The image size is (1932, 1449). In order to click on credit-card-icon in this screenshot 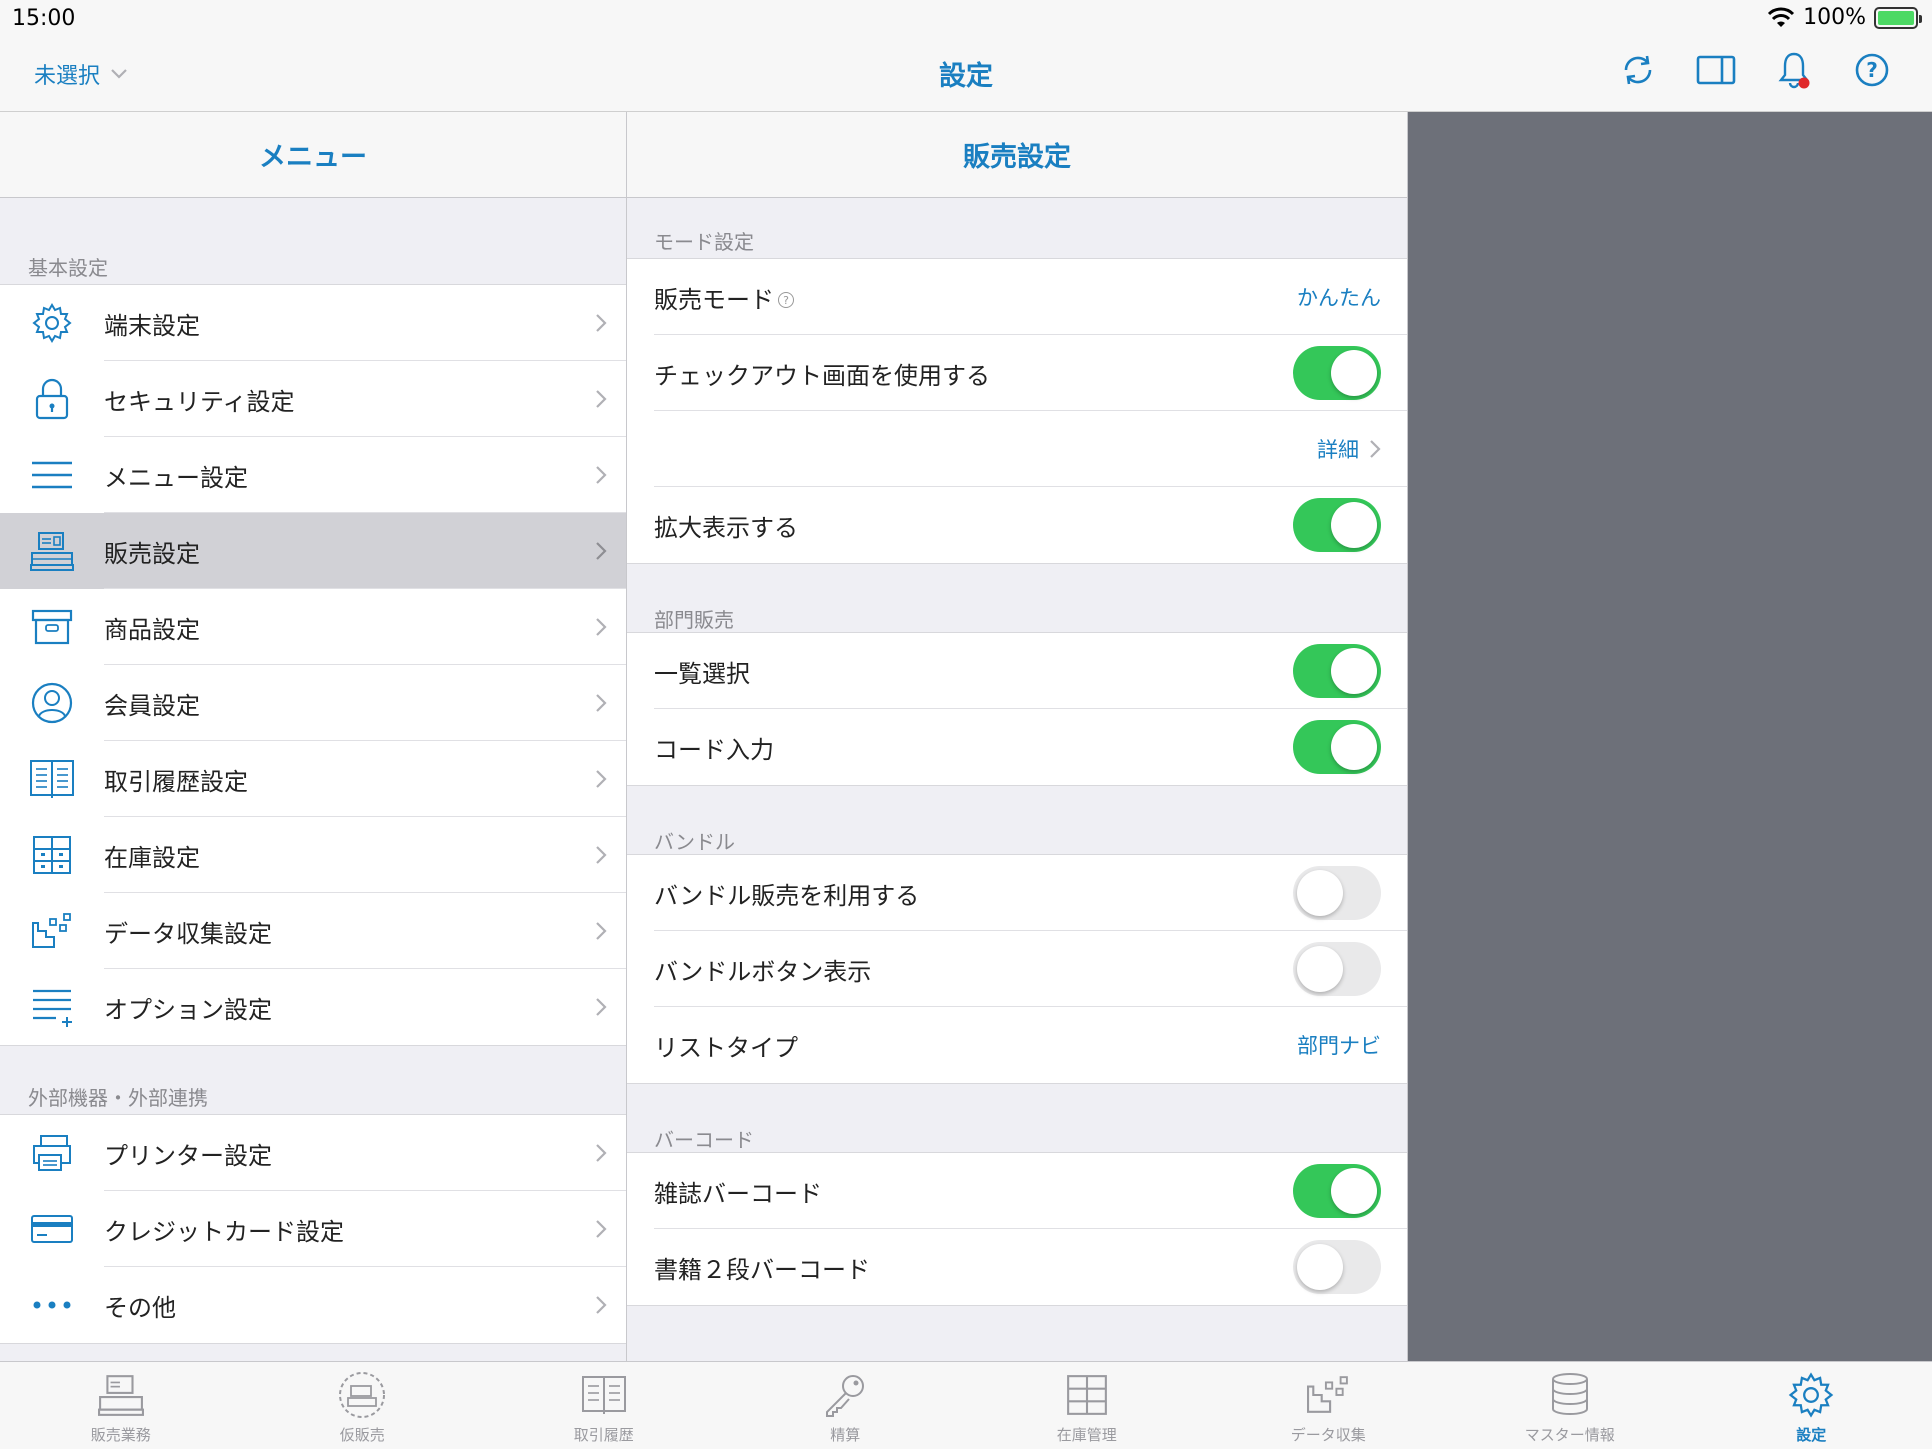, I will do `click(52, 1229)`.